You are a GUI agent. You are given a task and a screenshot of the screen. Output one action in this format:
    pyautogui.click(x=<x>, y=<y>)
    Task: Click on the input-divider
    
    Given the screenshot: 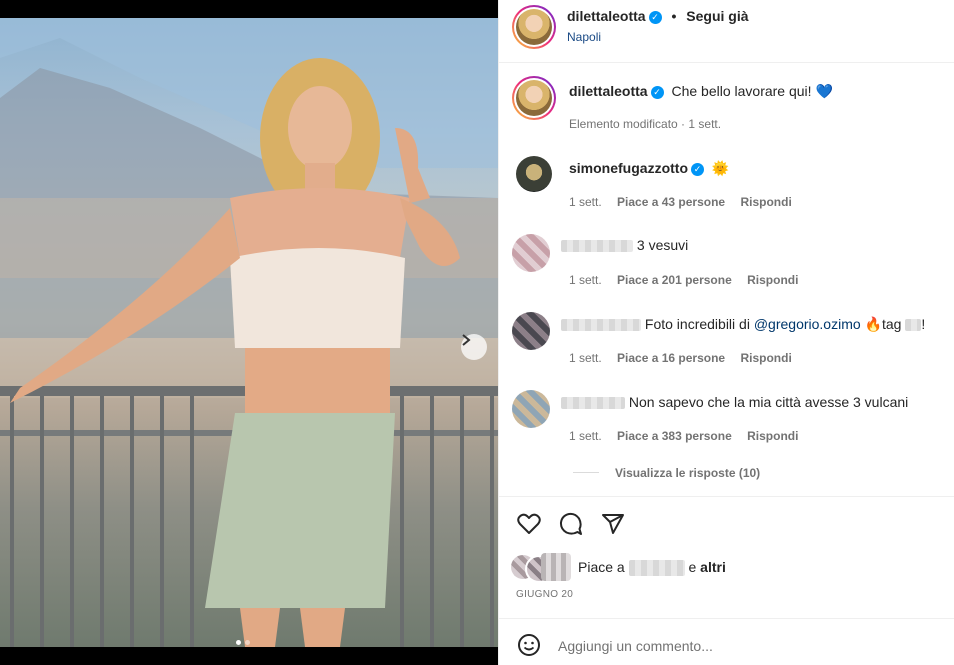 What is the action you would take?
    pyautogui.click(x=726, y=618)
    